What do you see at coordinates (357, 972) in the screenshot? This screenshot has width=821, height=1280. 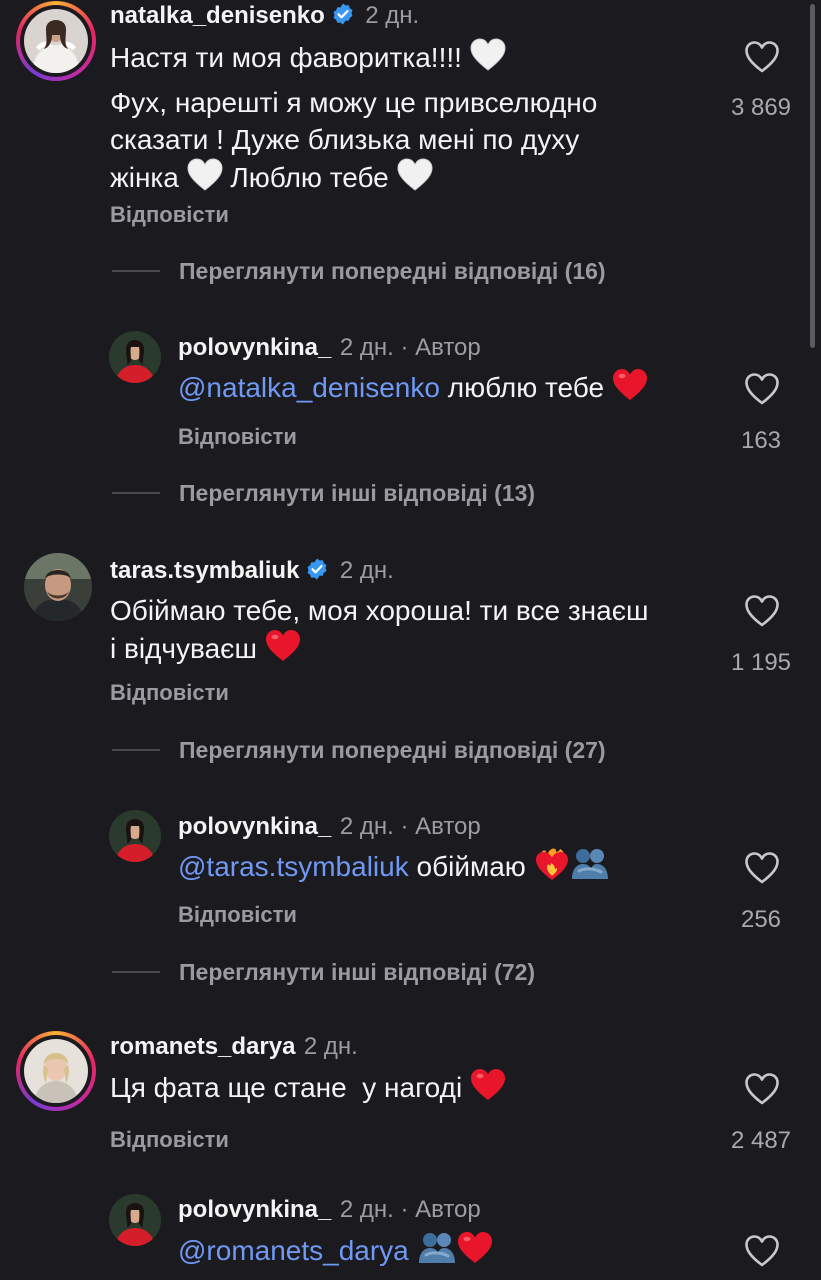 I see `view-more-replies-button: Переглянути інші відповіді (72)` at bounding box center [357, 972].